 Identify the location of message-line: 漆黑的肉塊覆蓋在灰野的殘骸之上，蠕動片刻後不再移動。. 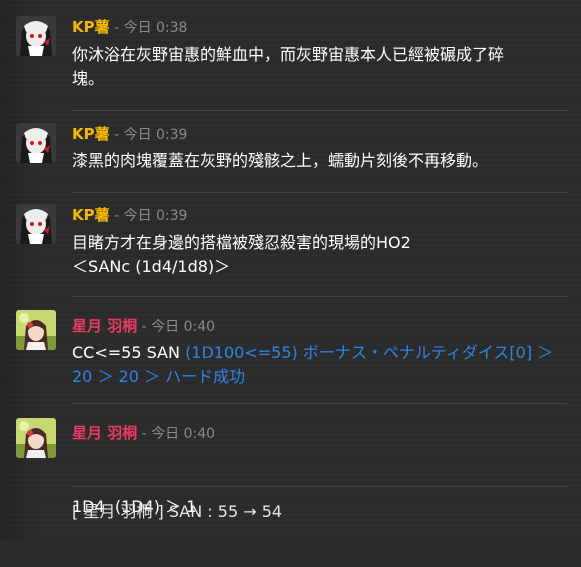
(280, 160).